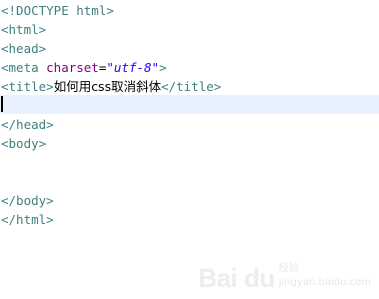 The width and height of the screenshot is (379, 299). What do you see at coordinates (27, 86) in the screenshot?
I see `title-tag-open: <title>` at bounding box center [27, 86].